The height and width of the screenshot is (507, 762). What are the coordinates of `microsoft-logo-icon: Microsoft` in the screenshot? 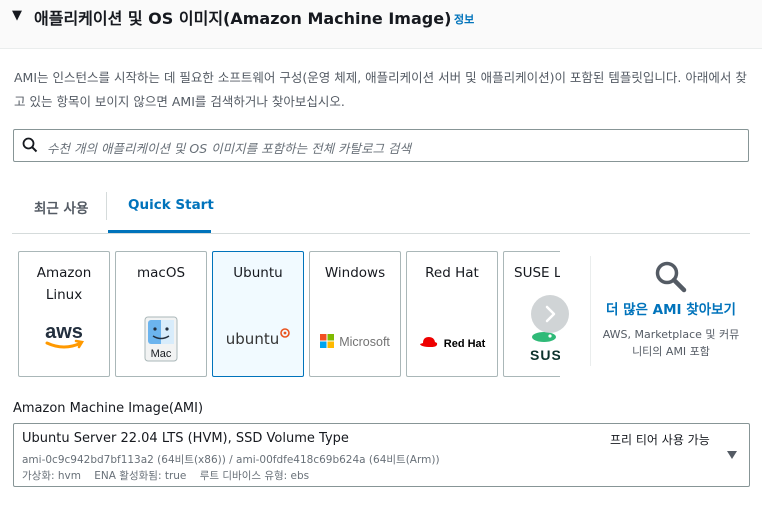 It's located at (355, 340).